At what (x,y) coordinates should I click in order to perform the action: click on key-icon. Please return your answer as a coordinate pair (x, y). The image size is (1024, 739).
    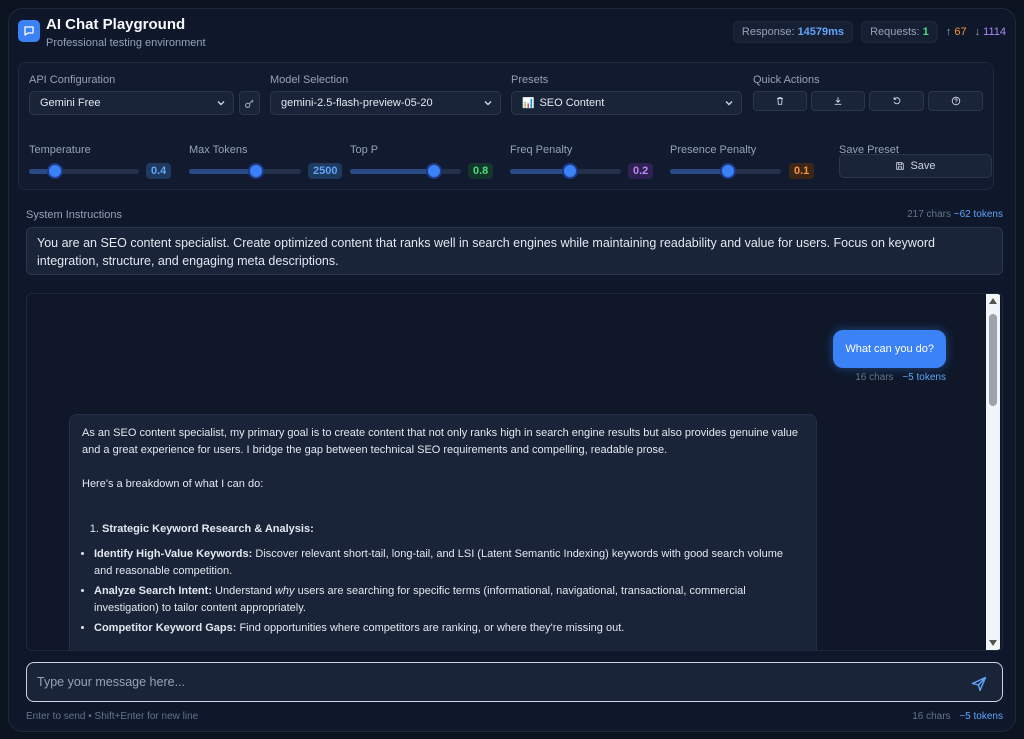
    Looking at the image, I should click on (249, 103).